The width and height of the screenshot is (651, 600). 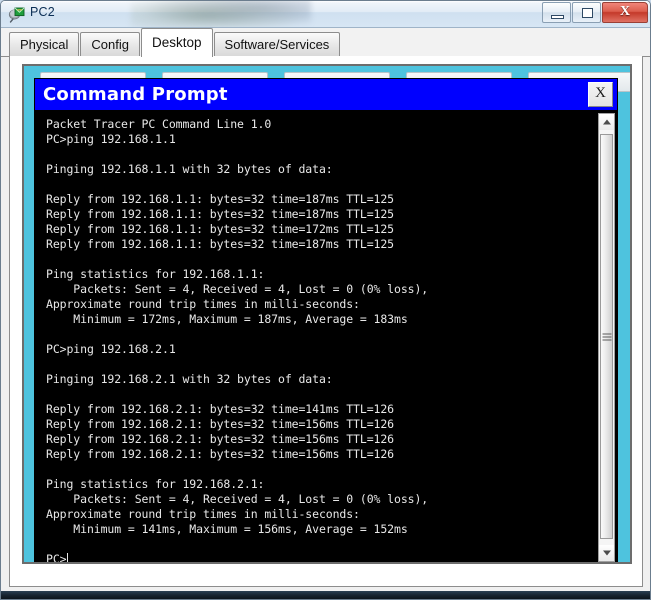 What do you see at coordinates (556, 12) in the screenshot?
I see `minimize-button` at bounding box center [556, 12].